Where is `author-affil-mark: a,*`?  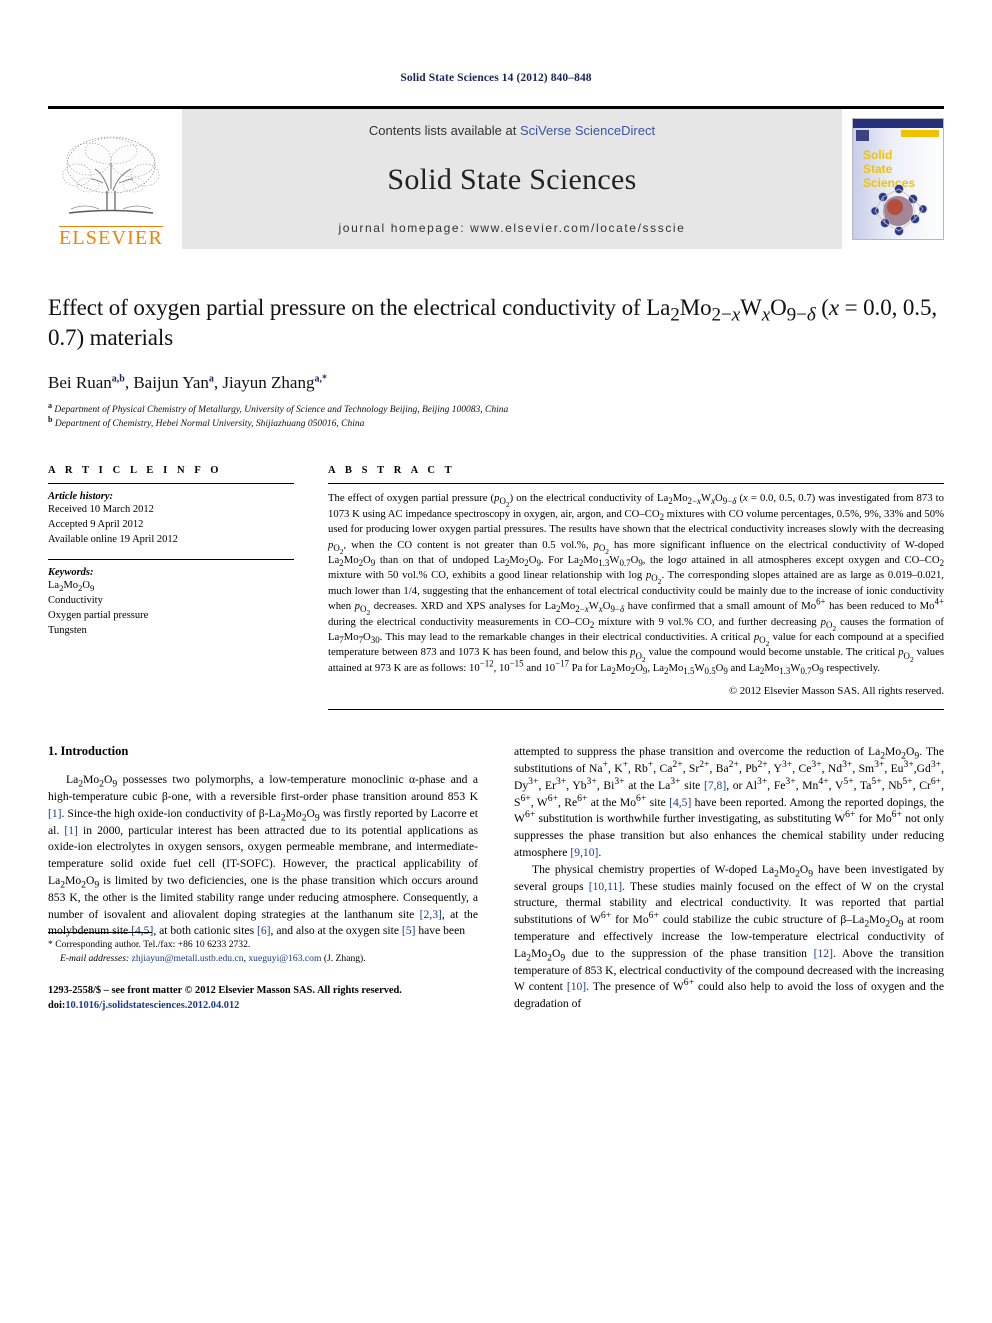 author-affil-mark: a,* is located at coordinates (320, 379).